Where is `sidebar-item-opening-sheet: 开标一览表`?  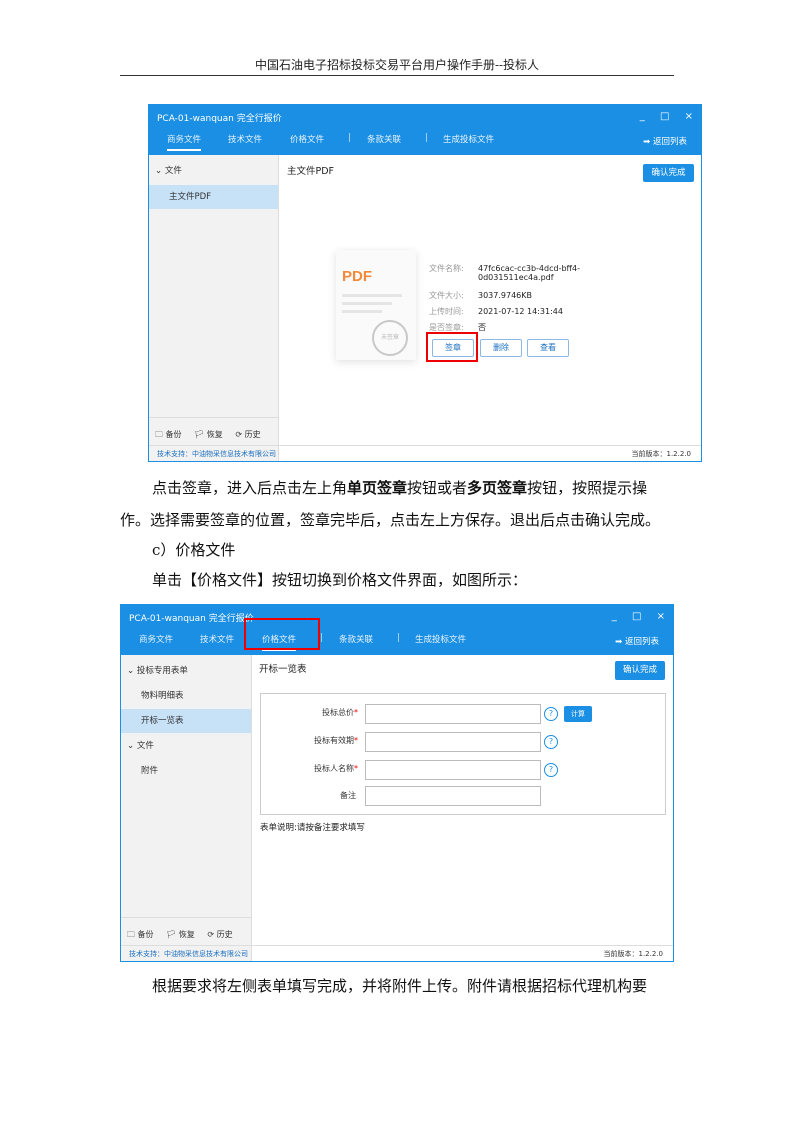
sidebar-item-opening-sheet: 开标一览表 is located at coordinates (186, 721).